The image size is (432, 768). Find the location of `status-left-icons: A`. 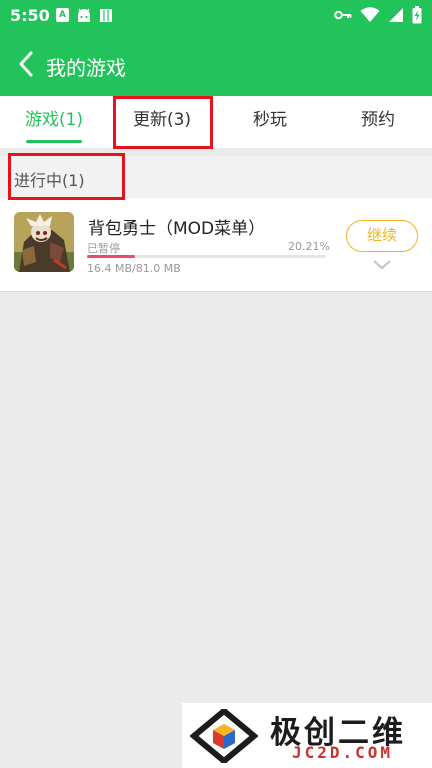

status-left-icons: A is located at coordinates (84, 15).